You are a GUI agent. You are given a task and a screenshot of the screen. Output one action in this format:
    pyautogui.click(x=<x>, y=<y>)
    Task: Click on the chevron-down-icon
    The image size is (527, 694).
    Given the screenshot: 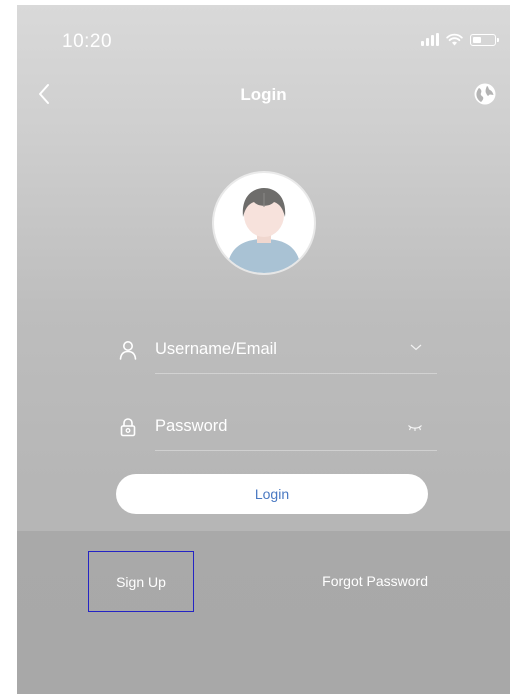 What is the action you would take?
    pyautogui.click(x=416, y=347)
    